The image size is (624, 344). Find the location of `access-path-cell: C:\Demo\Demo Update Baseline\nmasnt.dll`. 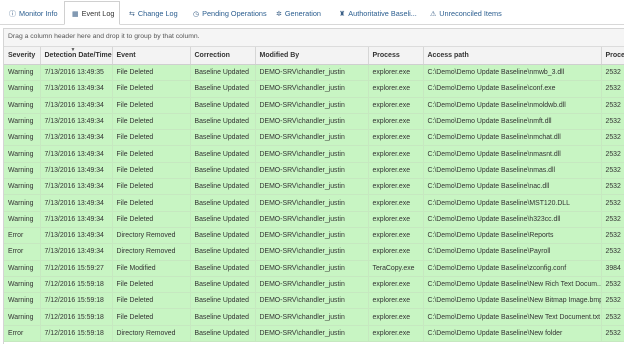

access-path-cell: C:\Demo\Demo Update Baseline\nmasnt.dll is located at coordinates (512, 154).